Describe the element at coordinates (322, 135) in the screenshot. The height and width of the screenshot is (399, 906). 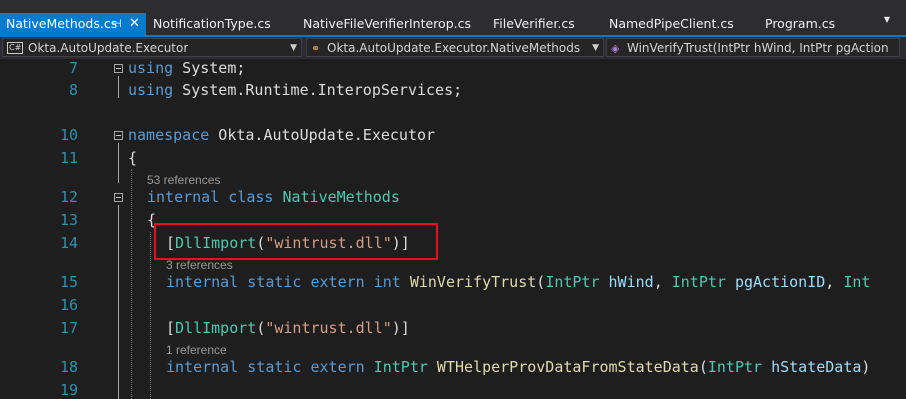
I see `code-text: Okta.AutoUpdate.Executor` at that location.